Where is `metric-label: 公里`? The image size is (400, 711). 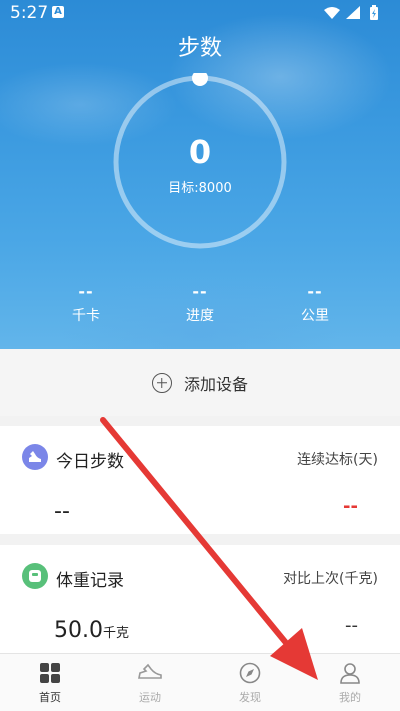 metric-label: 公里 is located at coordinates (315, 316).